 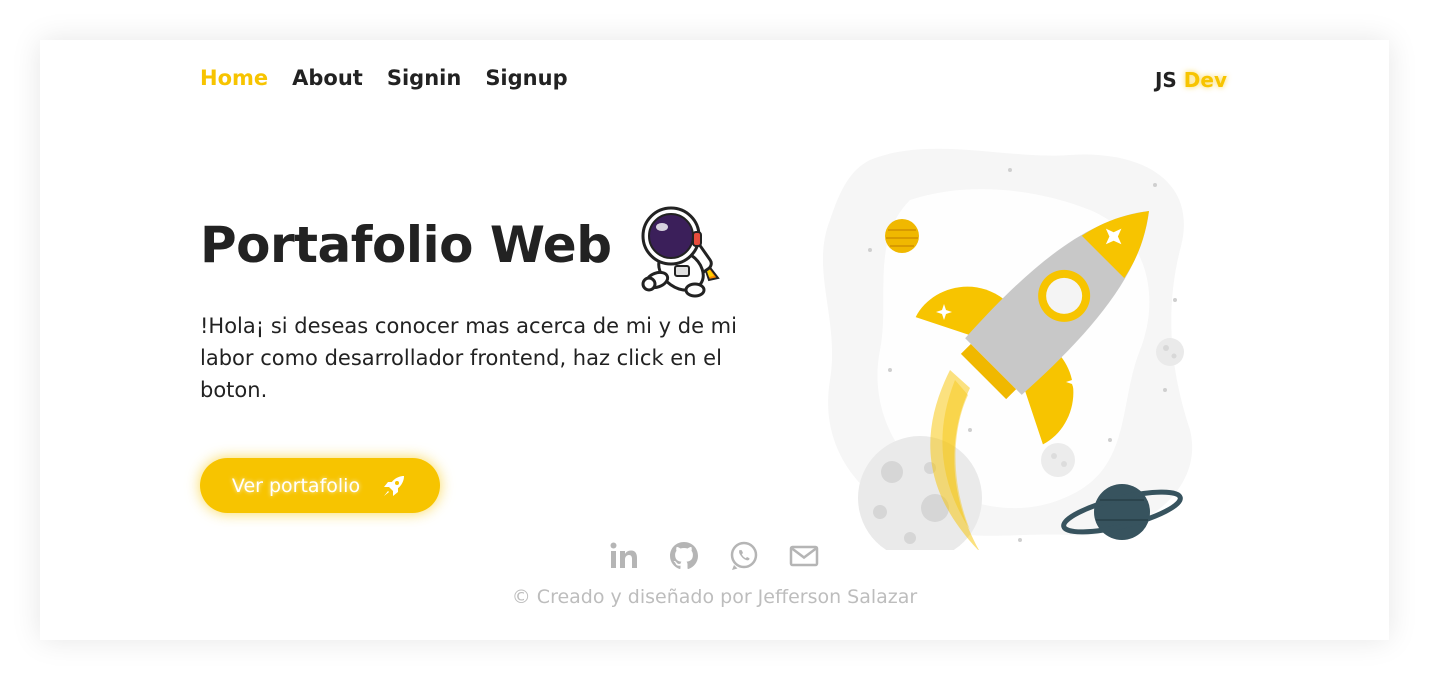 What do you see at coordinates (296, 485) in the screenshot?
I see `cta-label: Ver portafolio` at bounding box center [296, 485].